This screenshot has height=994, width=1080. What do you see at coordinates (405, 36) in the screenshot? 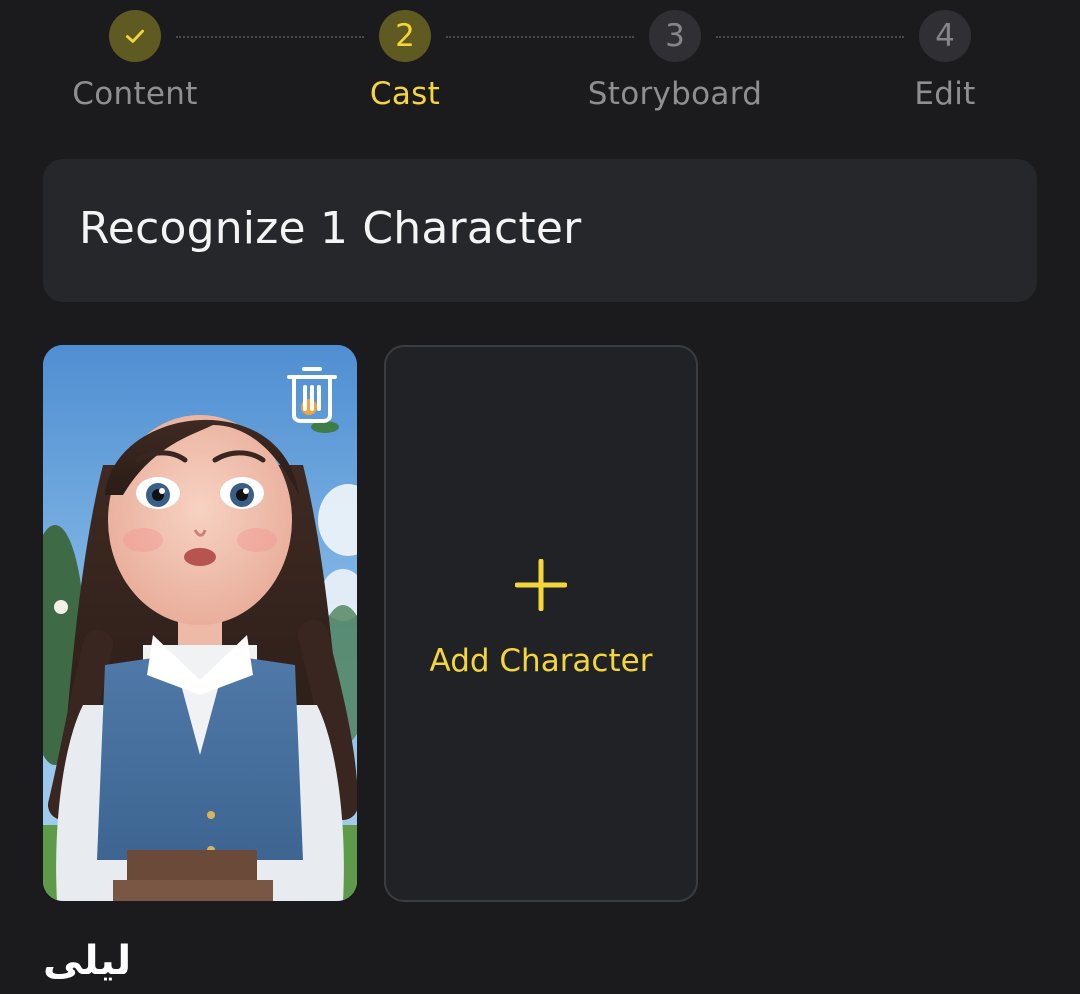
I see `step-2-circle: 2` at bounding box center [405, 36].